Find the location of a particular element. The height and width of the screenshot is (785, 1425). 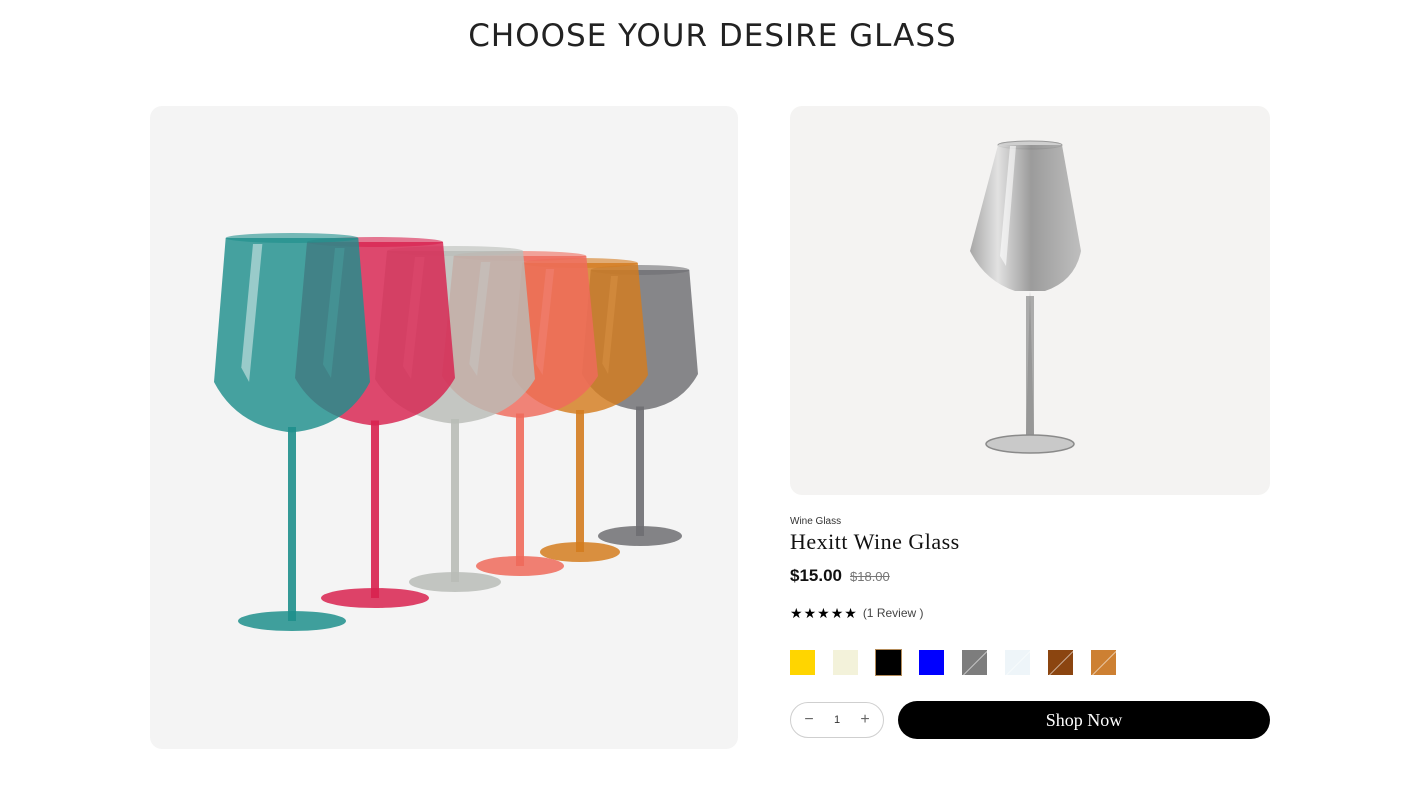

quantity-stepper: − 1 + is located at coordinates (837, 720).